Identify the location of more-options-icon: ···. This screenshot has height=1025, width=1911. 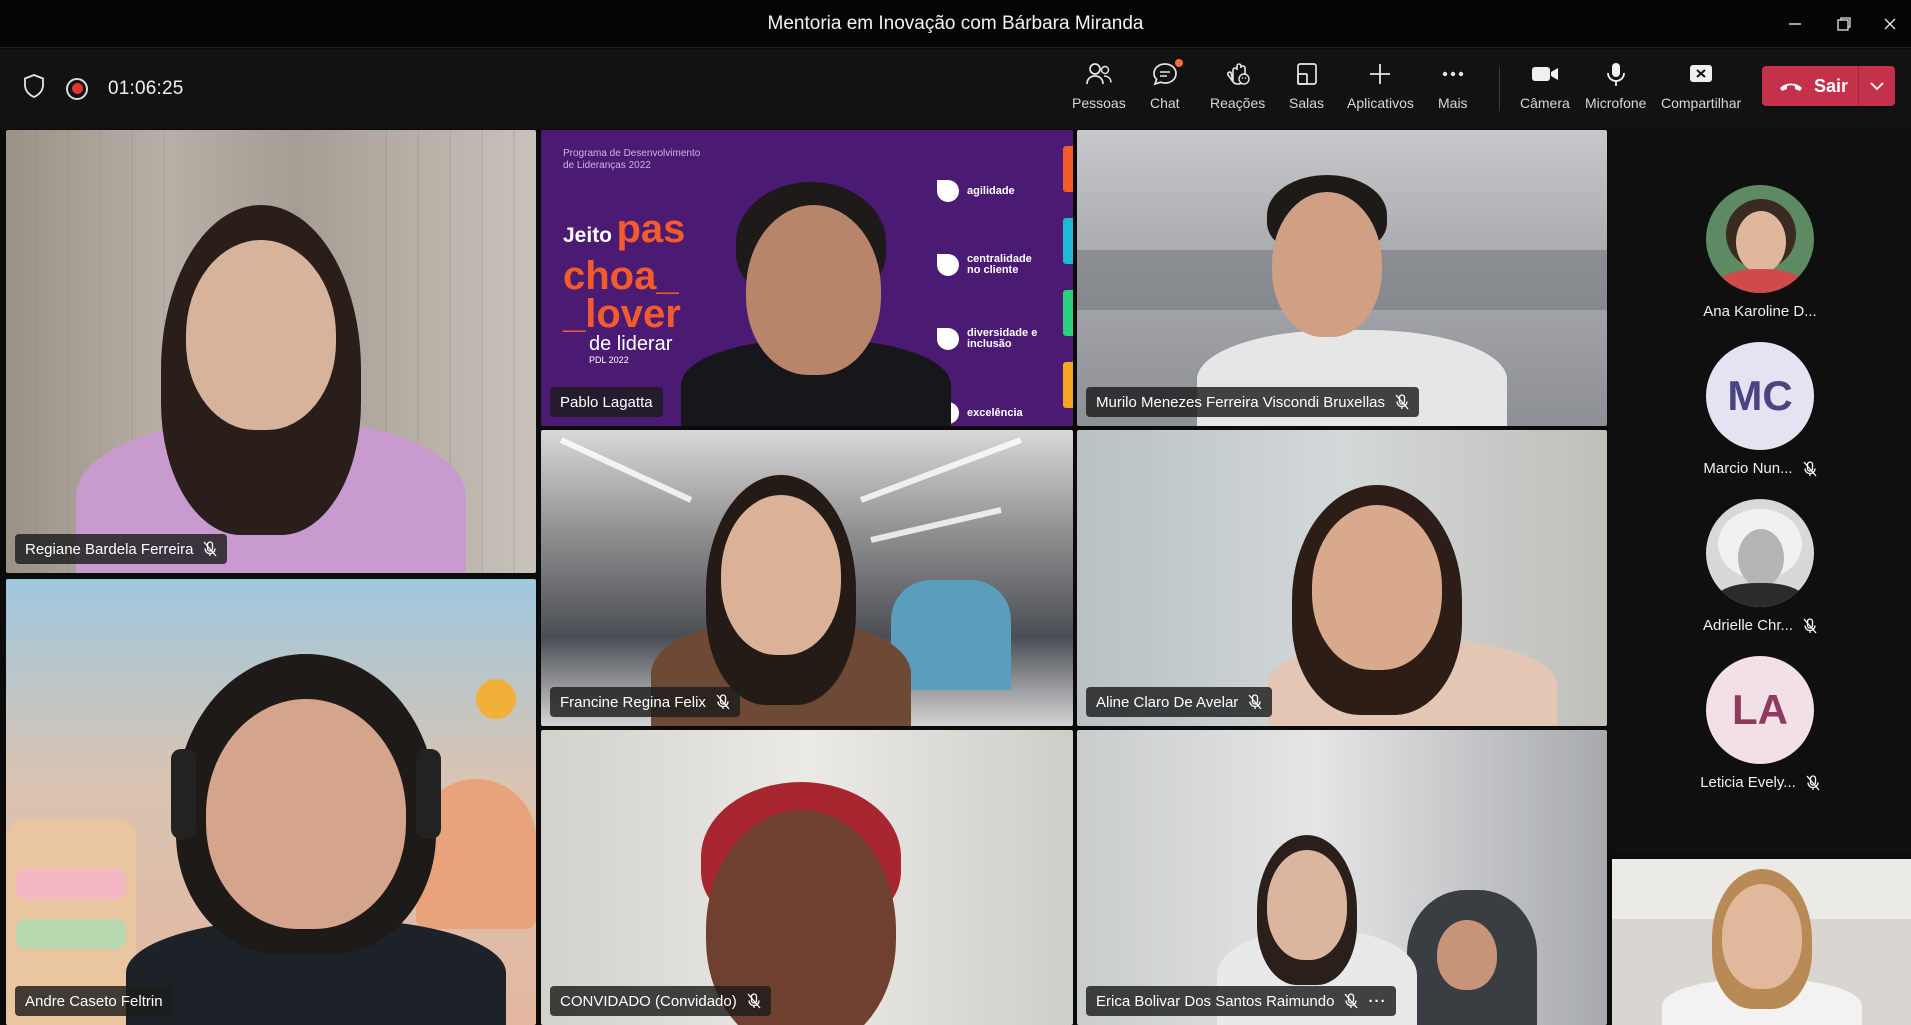
(1377, 1001).